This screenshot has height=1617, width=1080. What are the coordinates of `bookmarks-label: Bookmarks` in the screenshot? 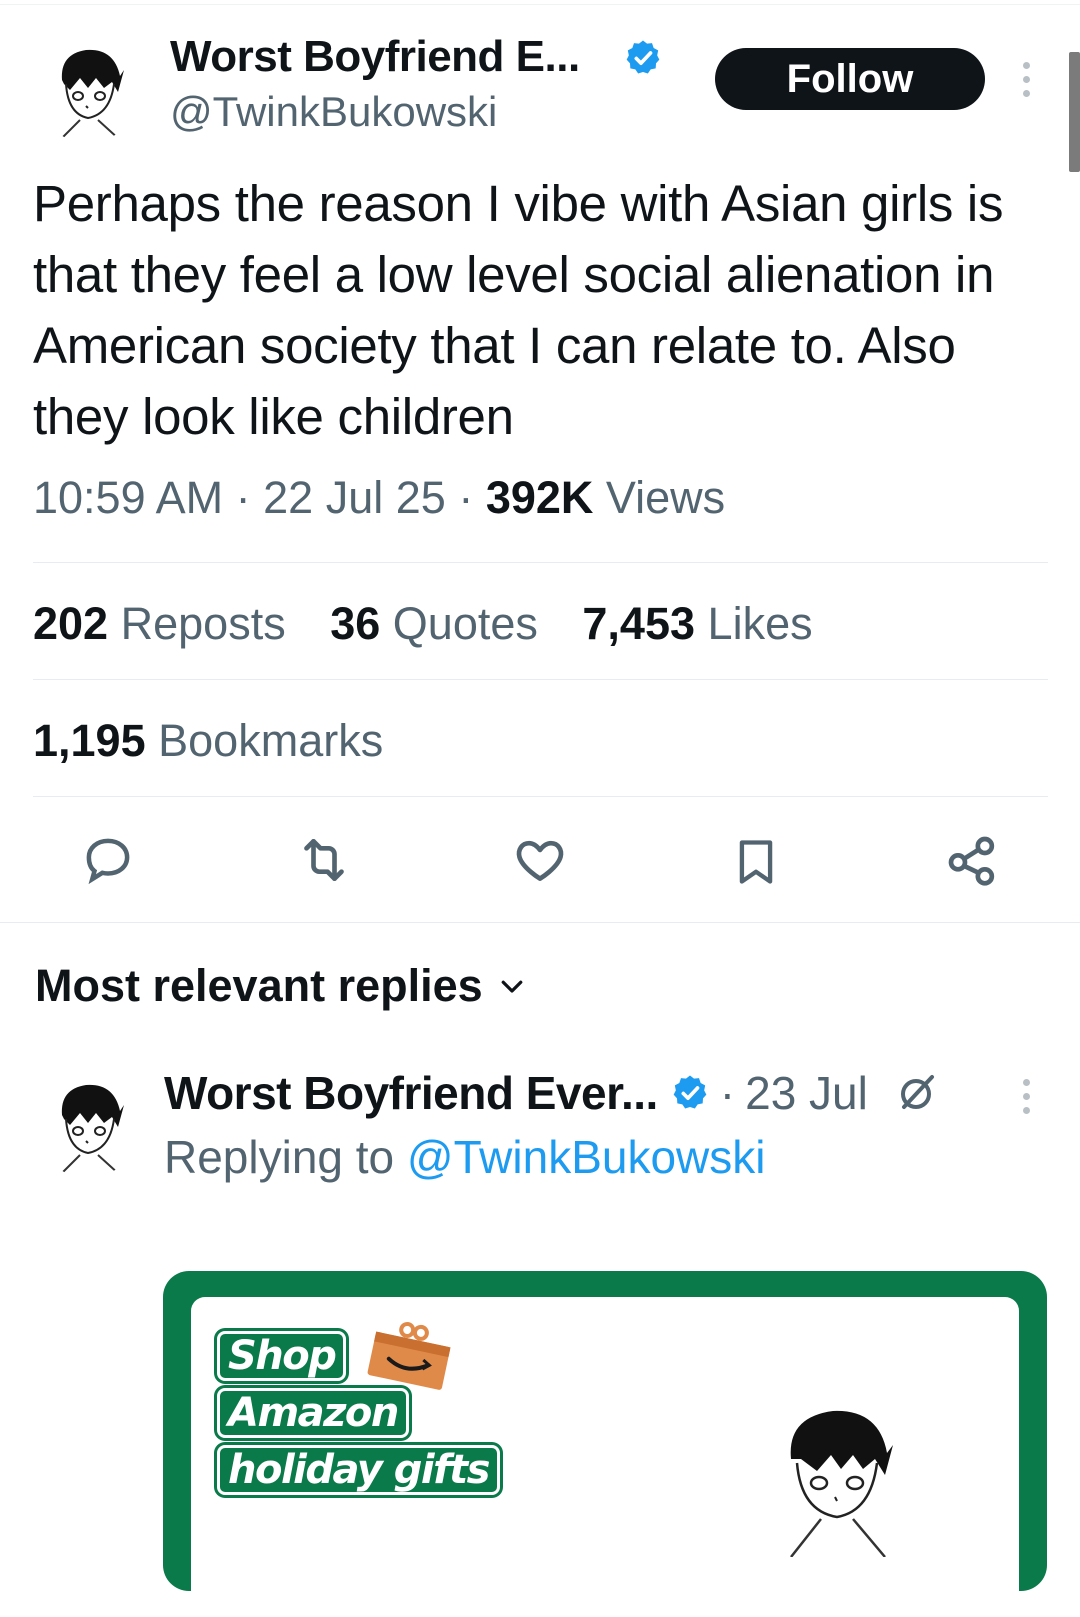 It's located at (271, 740).